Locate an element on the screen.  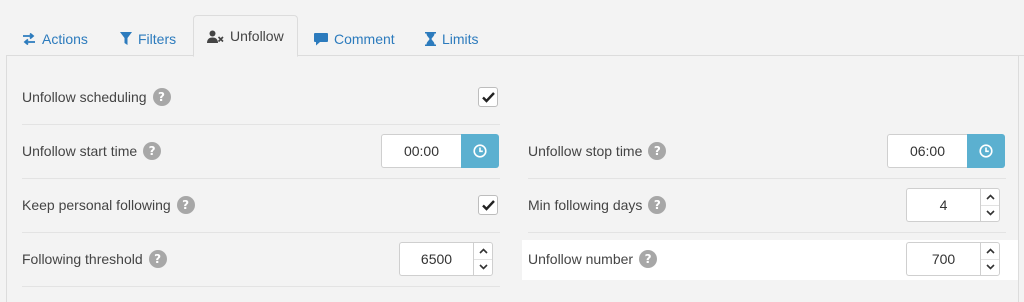
min-following-days-label-group: Min following days ? is located at coordinates (597, 205).